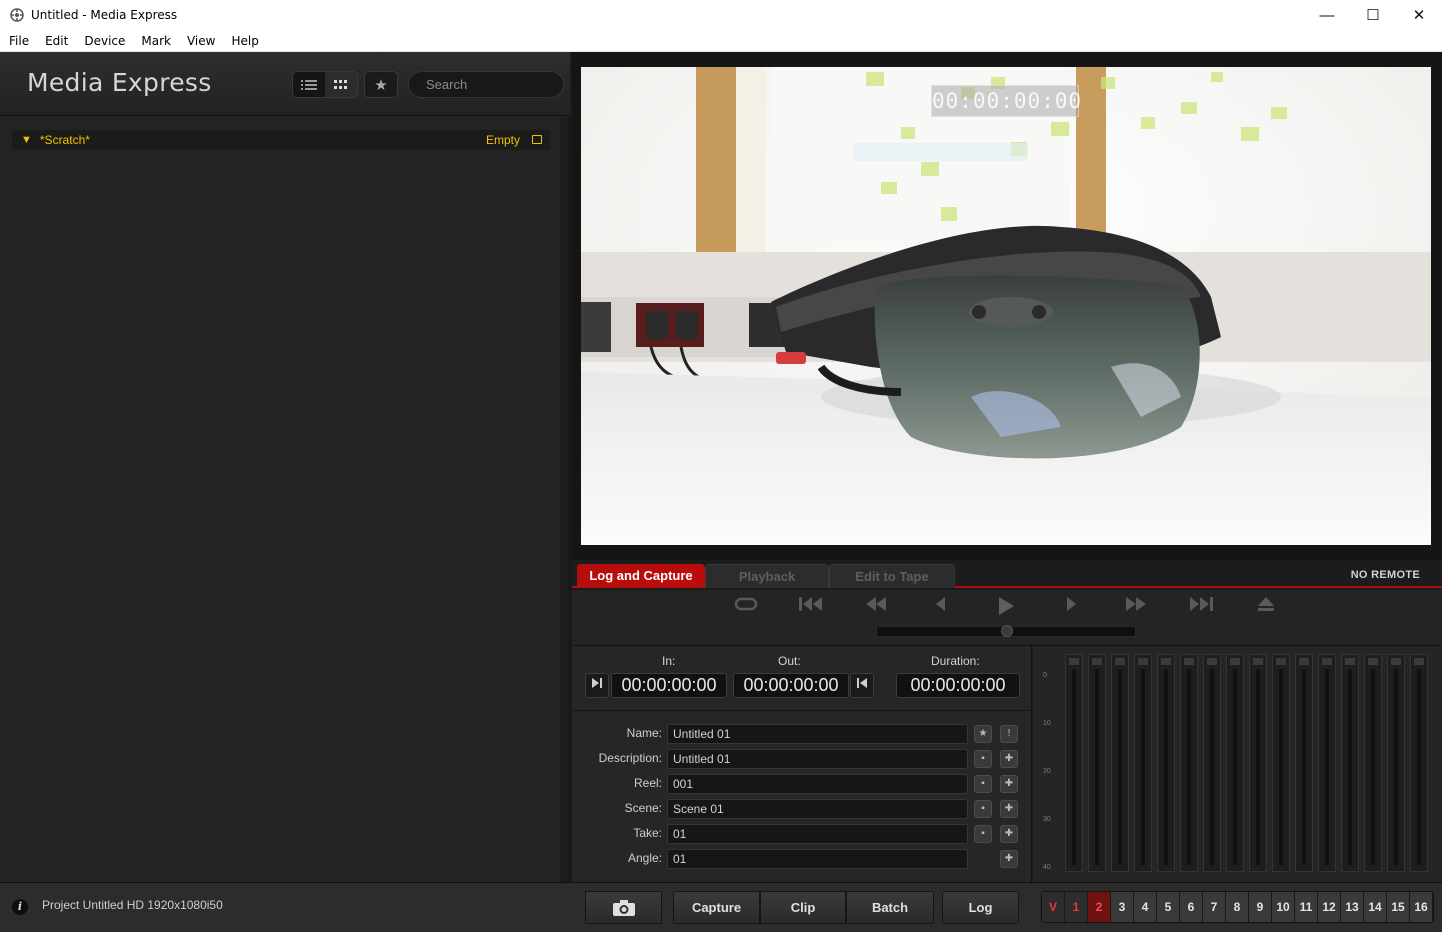  I want to click on menu-edit: Edit, so click(56, 41).